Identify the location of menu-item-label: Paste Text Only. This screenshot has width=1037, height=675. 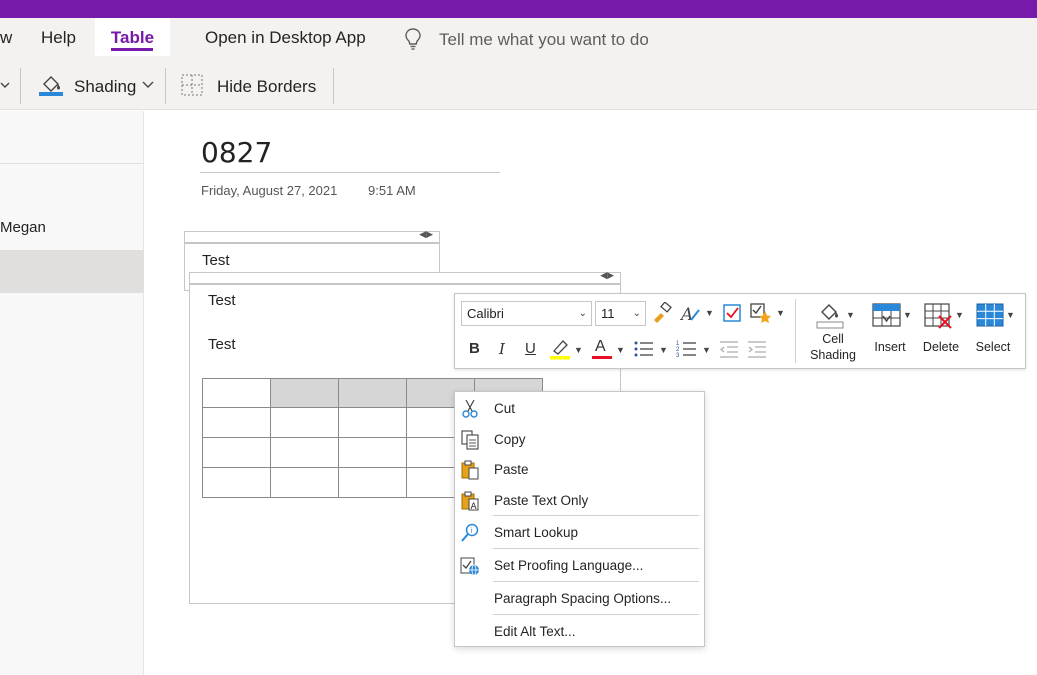
(541, 500).